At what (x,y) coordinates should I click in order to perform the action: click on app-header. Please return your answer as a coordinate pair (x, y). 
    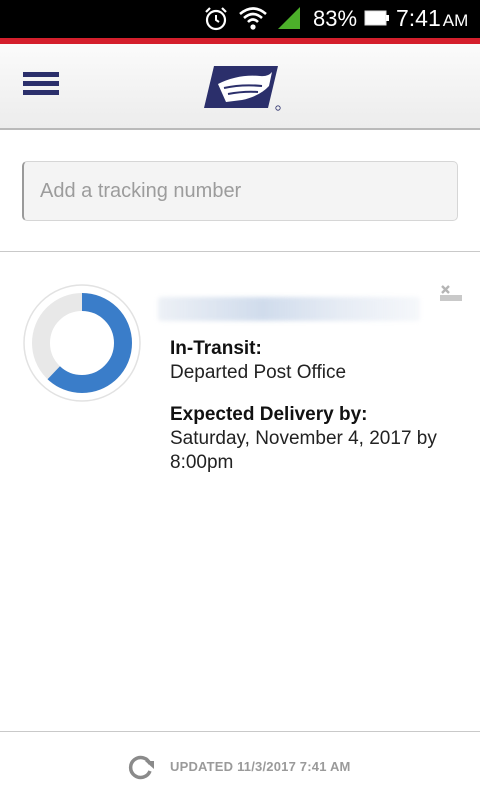
    Looking at the image, I should click on (240, 87).